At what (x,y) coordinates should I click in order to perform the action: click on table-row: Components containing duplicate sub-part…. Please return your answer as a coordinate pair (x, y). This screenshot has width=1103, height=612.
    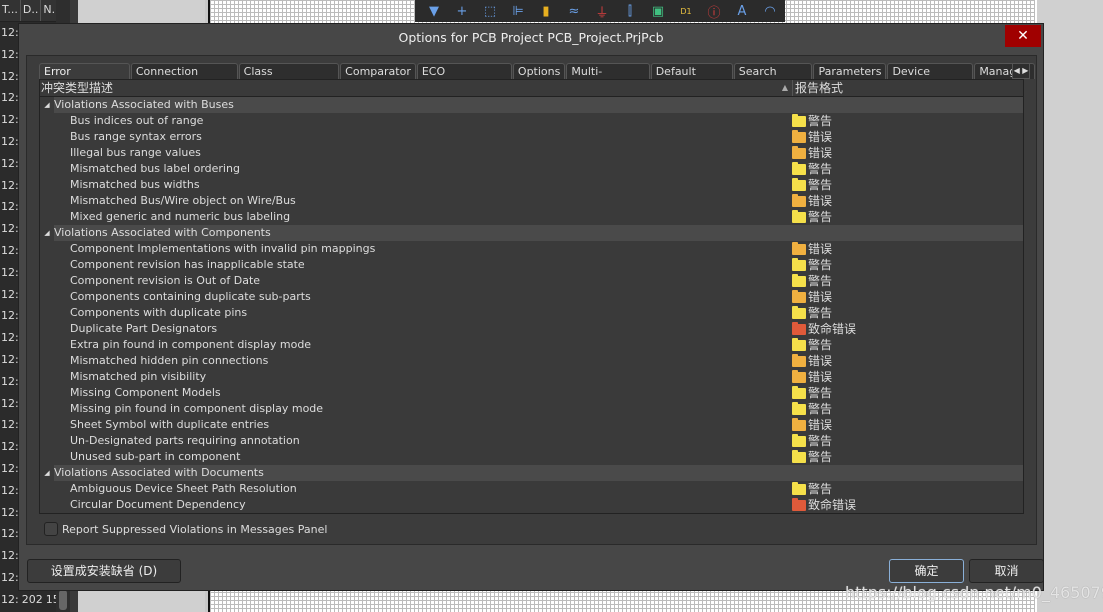
    Looking at the image, I should click on (531, 297).